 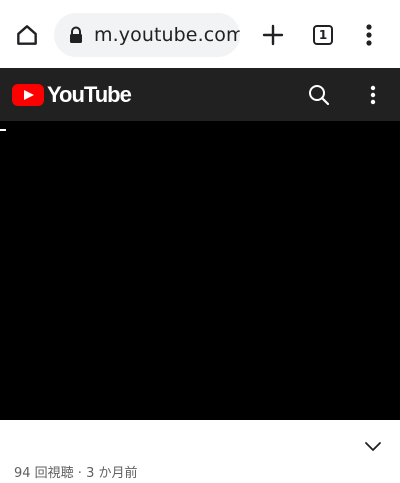 I want to click on home-icon, so click(x=27, y=35).